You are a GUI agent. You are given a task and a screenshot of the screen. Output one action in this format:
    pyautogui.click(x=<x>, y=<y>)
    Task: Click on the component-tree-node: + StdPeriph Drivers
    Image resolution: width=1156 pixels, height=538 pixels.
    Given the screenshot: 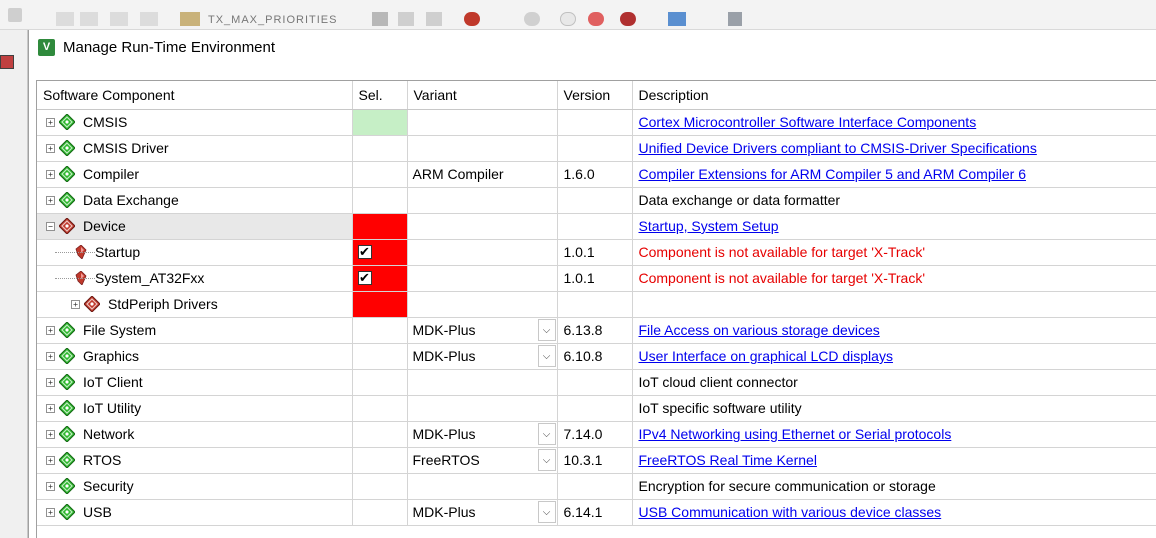 What is the action you would take?
    pyautogui.click(x=194, y=304)
    